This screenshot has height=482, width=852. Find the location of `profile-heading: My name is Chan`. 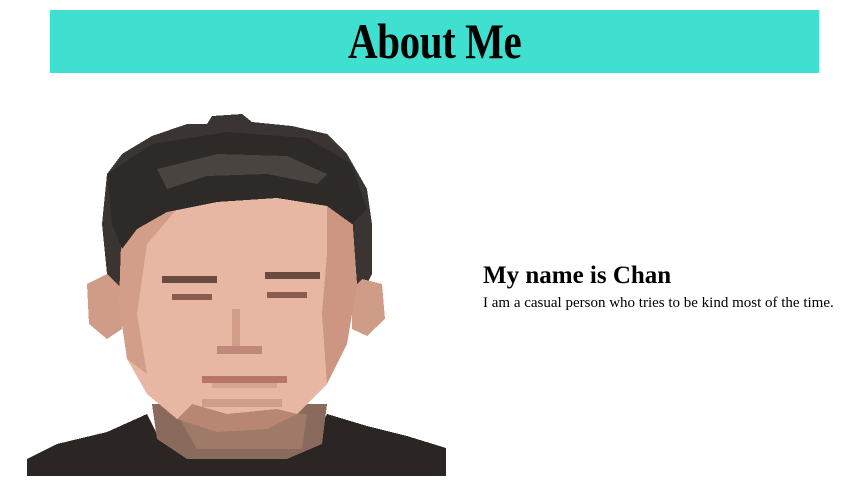

profile-heading: My name is Chan is located at coordinates (577, 275).